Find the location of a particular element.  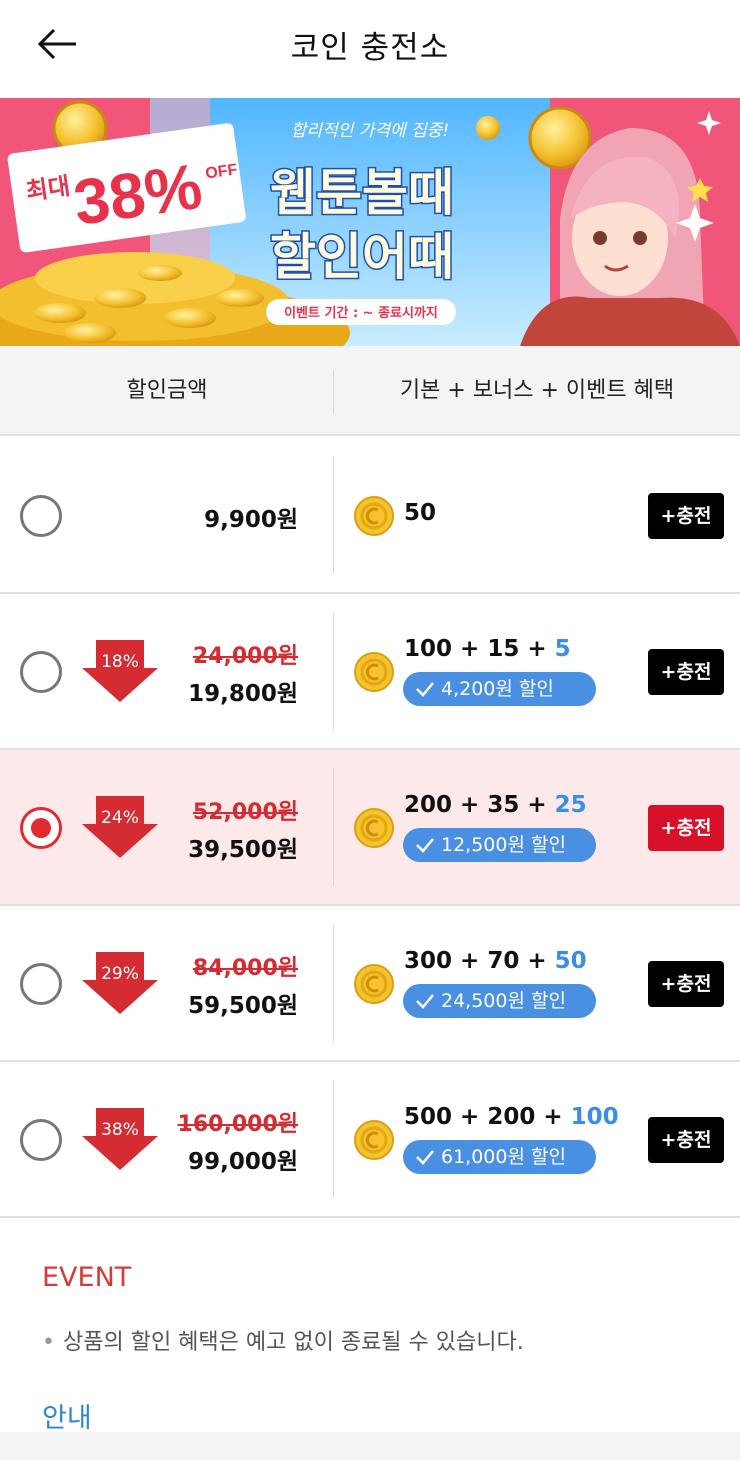

discount-percent: 24% is located at coordinates (120, 818).